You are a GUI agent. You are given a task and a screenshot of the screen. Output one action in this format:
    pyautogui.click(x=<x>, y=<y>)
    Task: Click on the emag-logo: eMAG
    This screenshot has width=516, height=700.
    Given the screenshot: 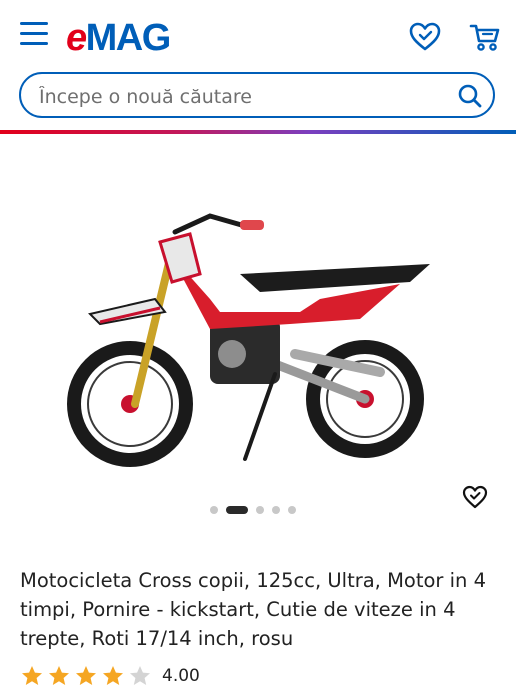 What is the action you would take?
    pyautogui.click(x=119, y=38)
    